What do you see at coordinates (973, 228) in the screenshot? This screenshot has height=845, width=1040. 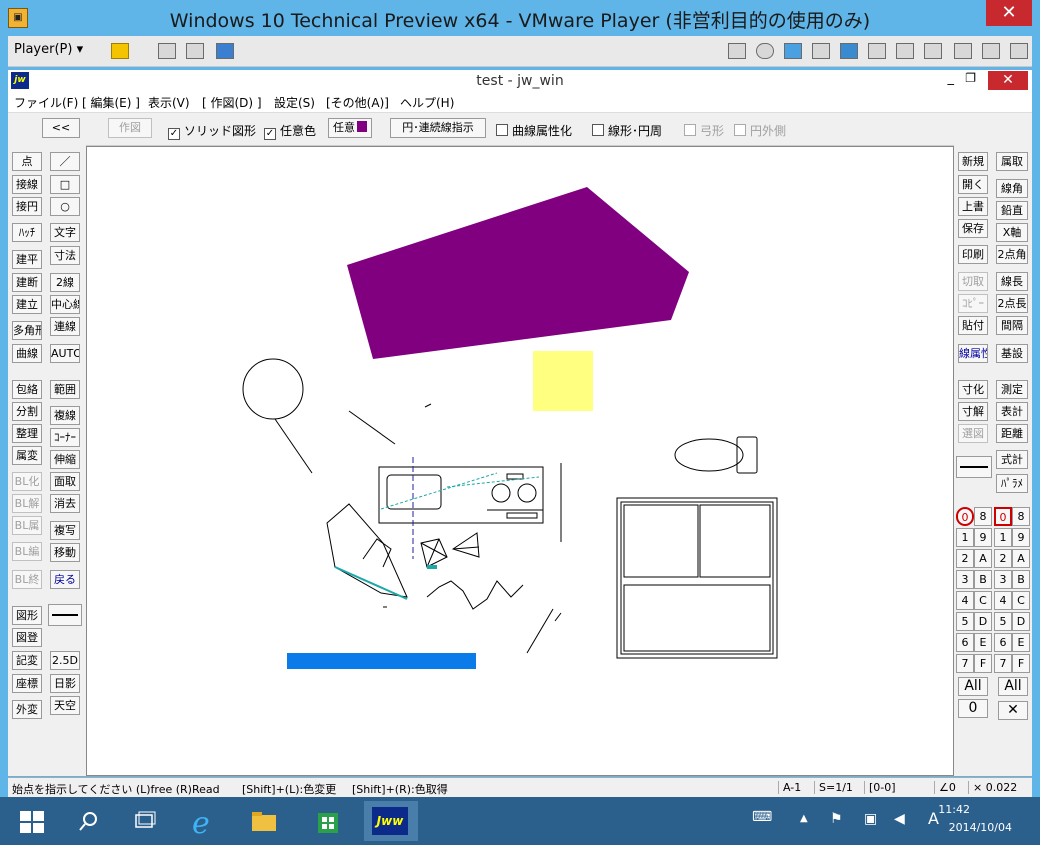 I see `tool-save: 保存` at bounding box center [973, 228].